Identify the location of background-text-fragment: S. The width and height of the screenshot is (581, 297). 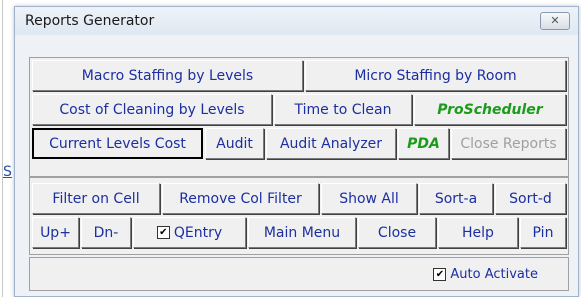
(7, 172).